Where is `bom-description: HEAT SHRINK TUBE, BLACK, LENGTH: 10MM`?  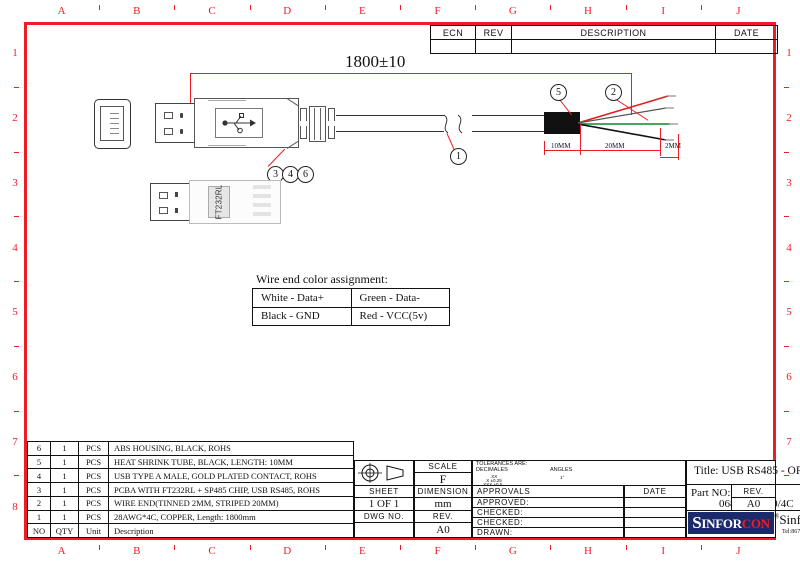 bom-description: HEAT SHRINK TUBE, BLACK, LENGTH: 10MM is located at coordinates (230, 462).